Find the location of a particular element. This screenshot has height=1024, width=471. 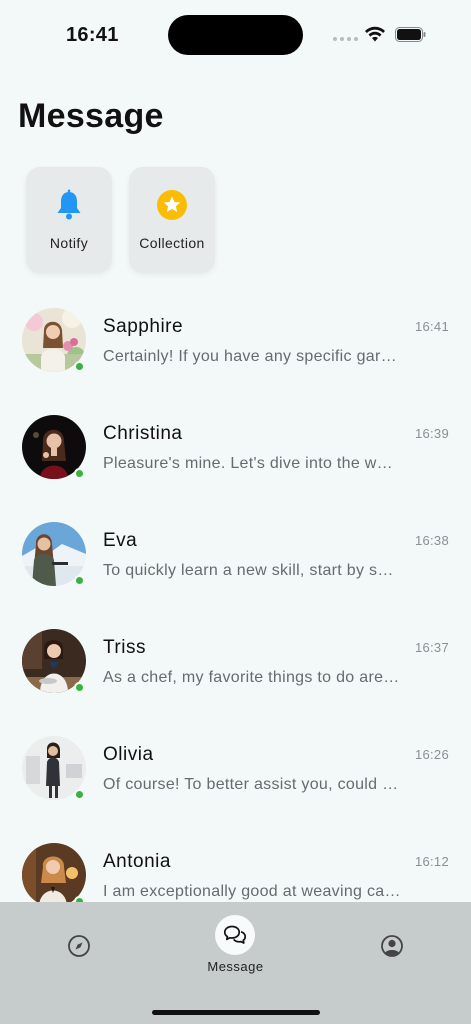

message-time: 16:12 is located at coordinates (431, 861).